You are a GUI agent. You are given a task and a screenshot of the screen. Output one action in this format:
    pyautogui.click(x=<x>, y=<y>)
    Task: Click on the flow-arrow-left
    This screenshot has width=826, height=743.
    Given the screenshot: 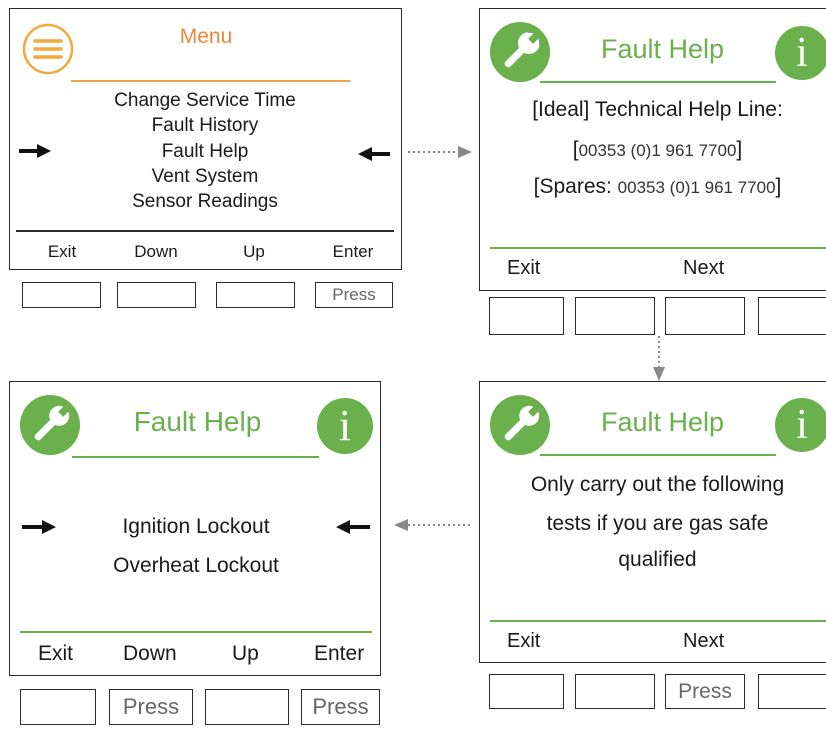 What is the action you would take?
    pyautogui.click(x=432, y=525)
    